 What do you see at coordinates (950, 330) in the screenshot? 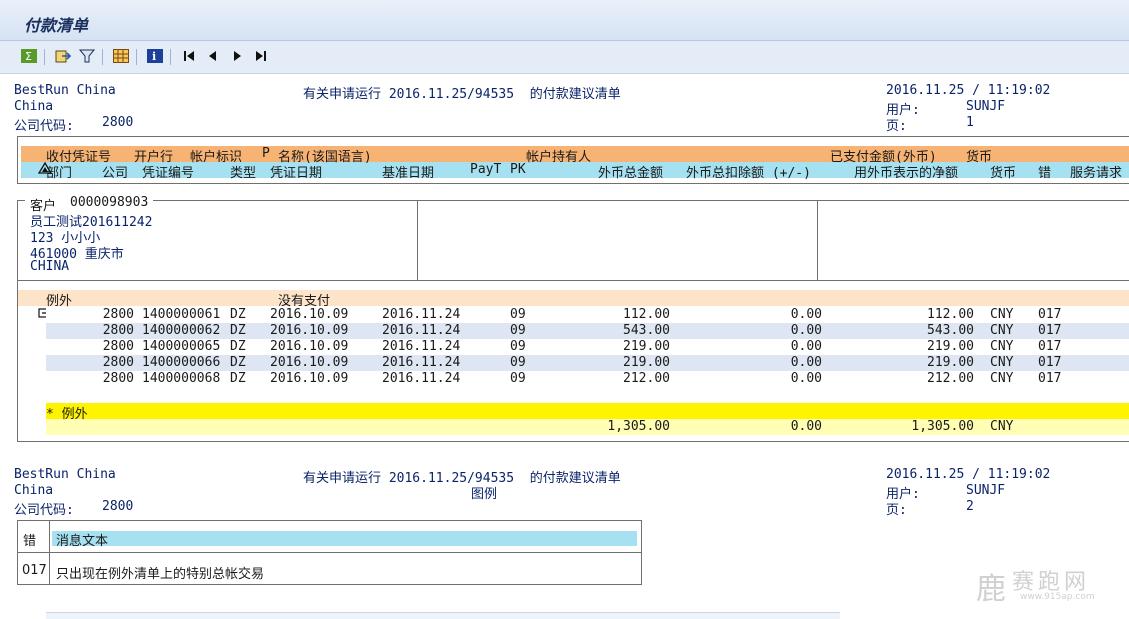
I see `cell-net: 543.00` at bounding box center [950, 330].